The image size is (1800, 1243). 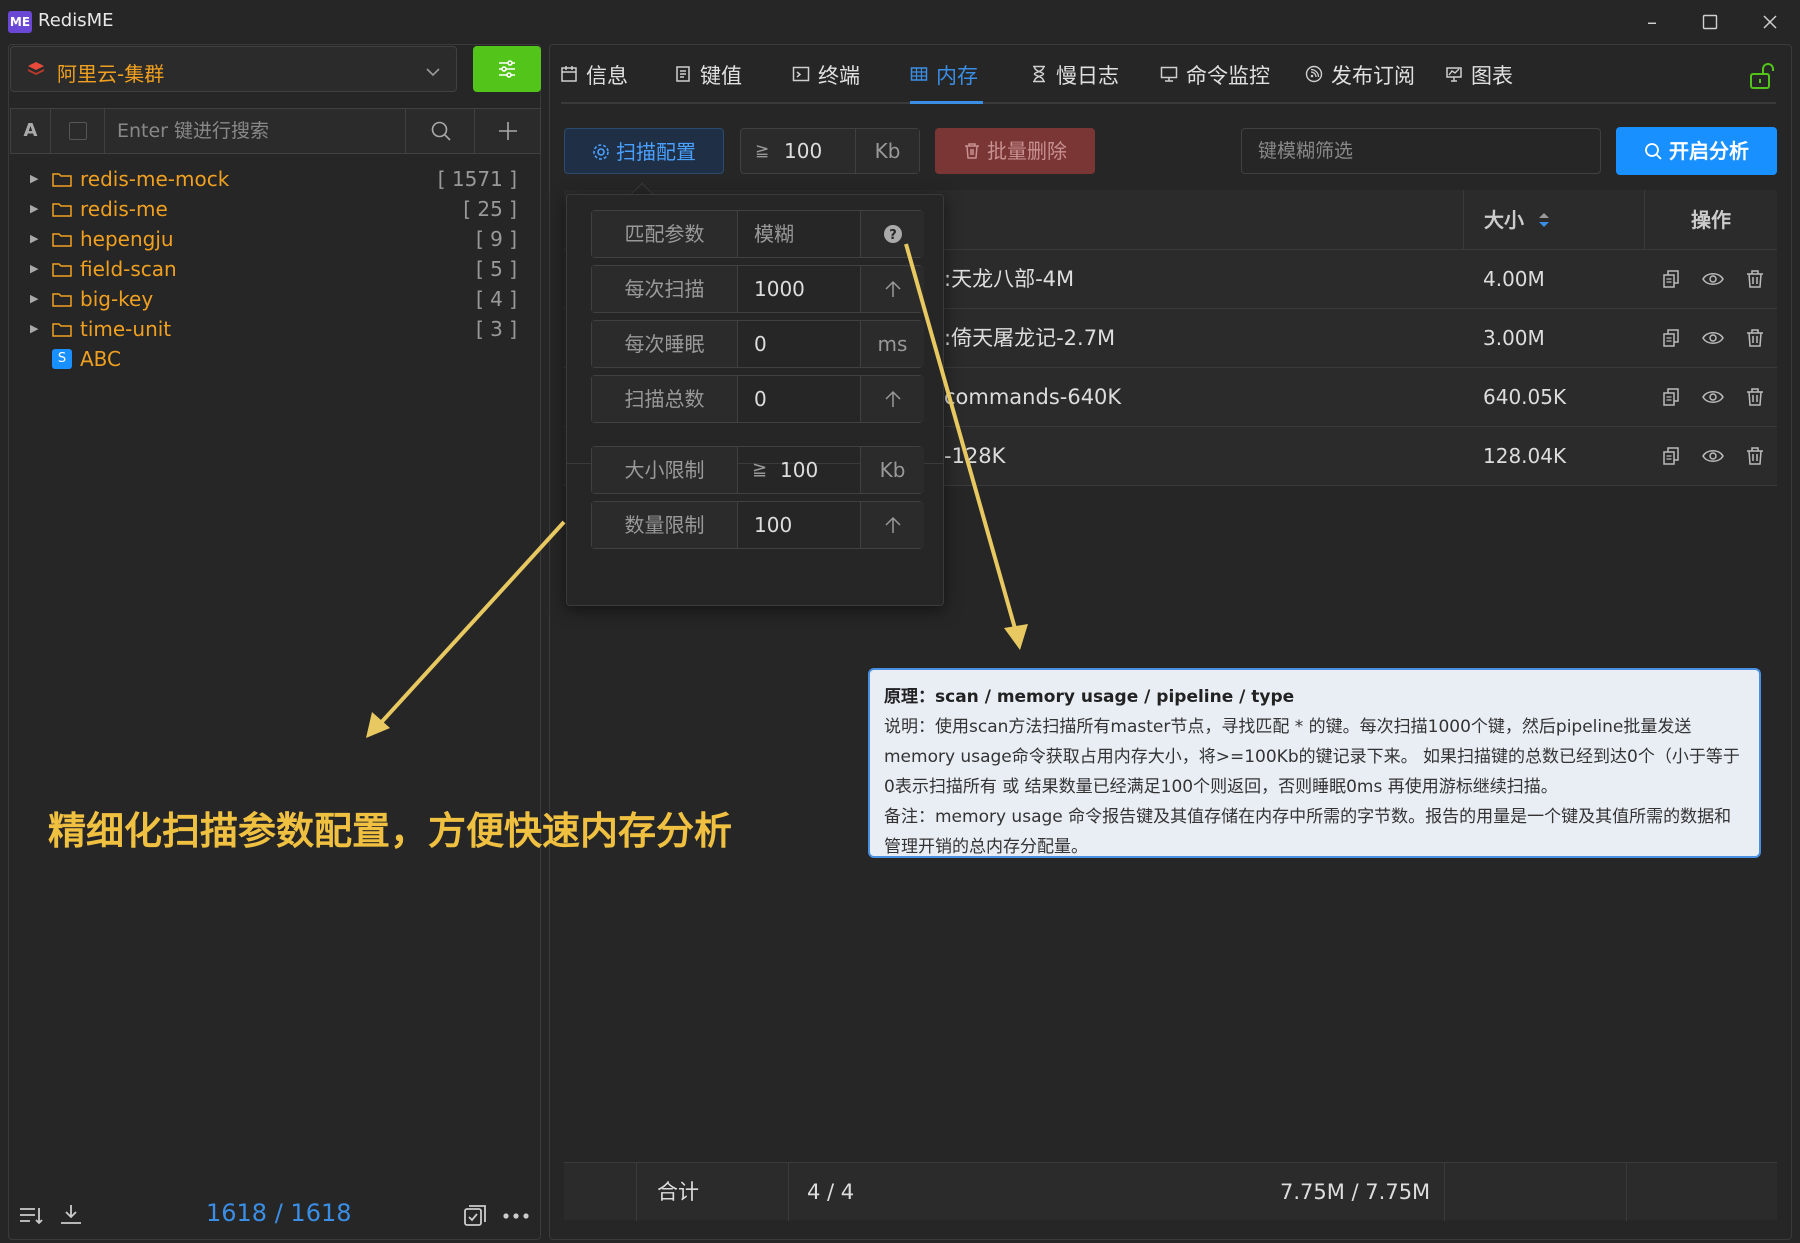 What do you see at coordinates (272, 329) in the screenshot?
I see `tree-item: ▶ time-unit [ 3 ]` at bounding box center [272, 329].